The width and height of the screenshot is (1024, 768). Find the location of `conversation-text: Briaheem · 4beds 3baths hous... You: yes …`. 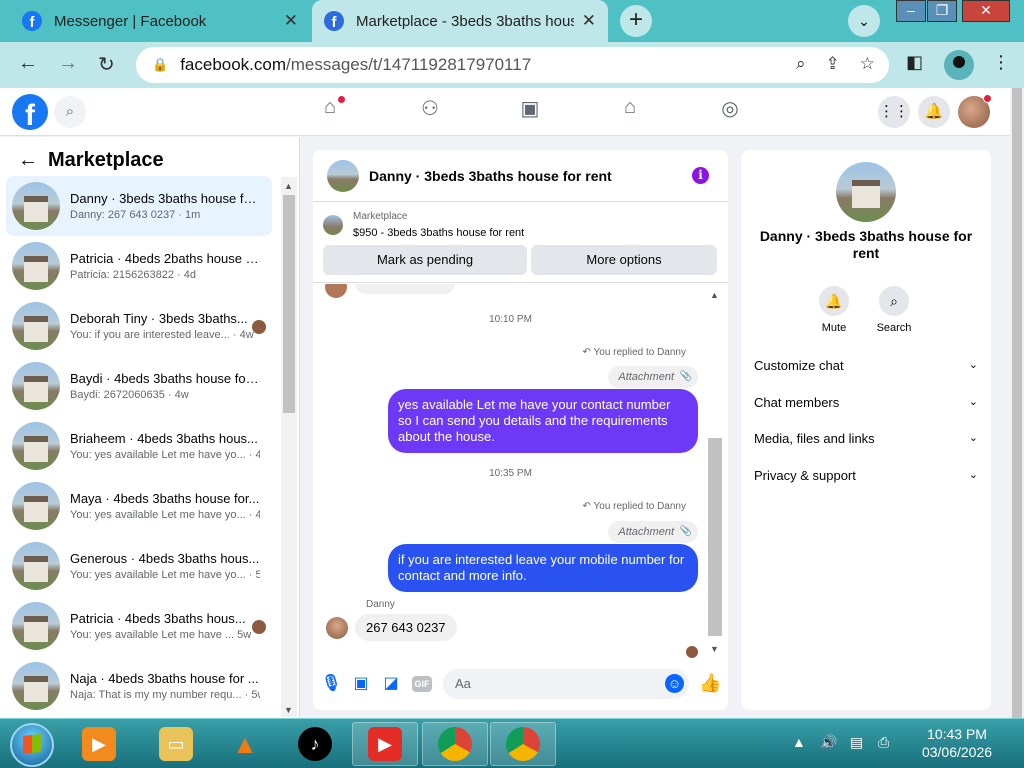

conversation-text: Briaheem · 4beds 3baths hous... You: yes … is located at coordinates (165, 446).